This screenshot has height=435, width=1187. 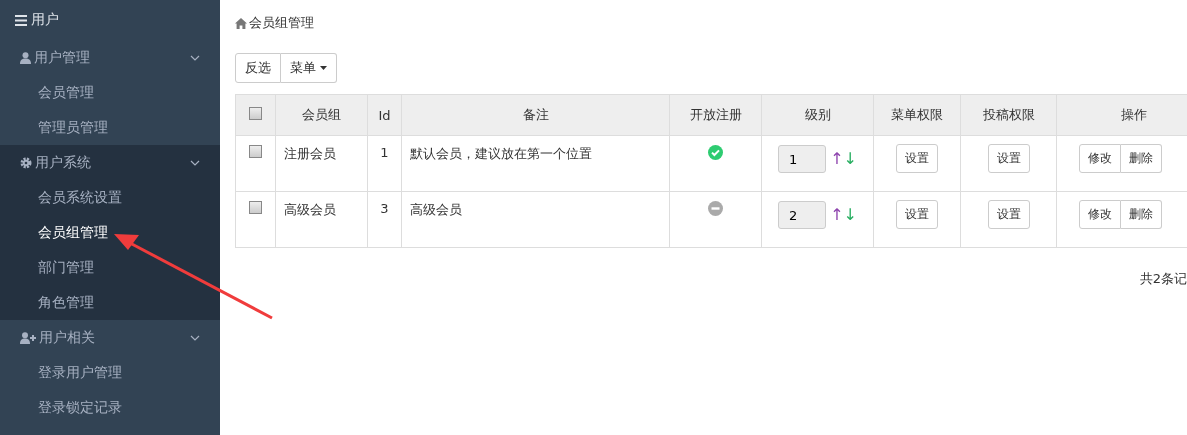 What do you see at coordinates (1121, 115) in the screenshot?
I see `column-header: 操作` at bounding box center [1121, 115].